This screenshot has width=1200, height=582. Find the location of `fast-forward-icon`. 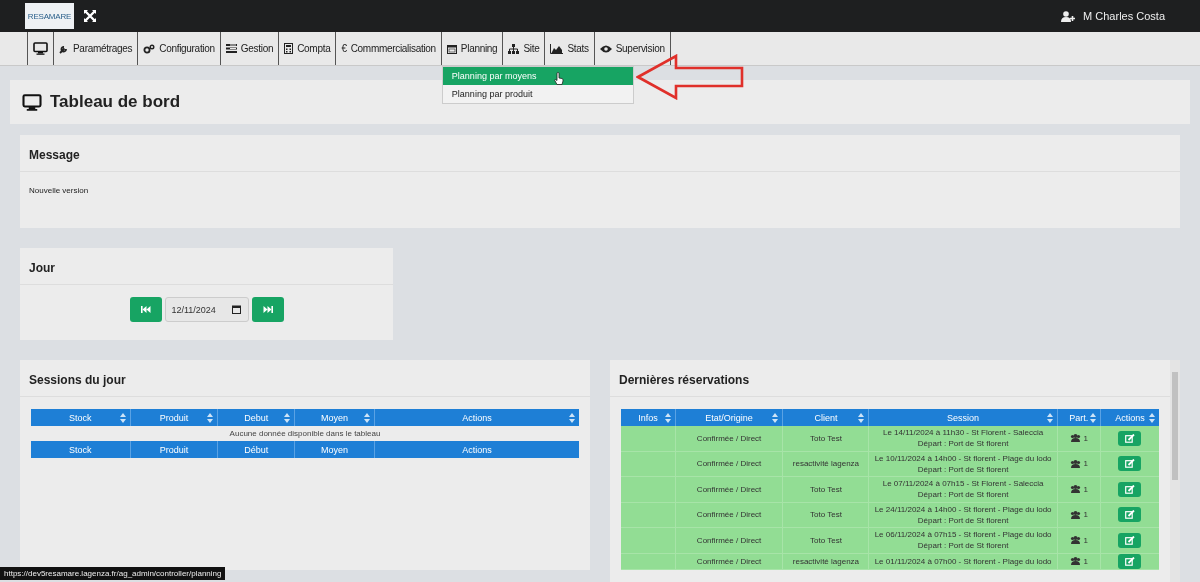

fast-forward-icon is located at coordinates (267, 309).